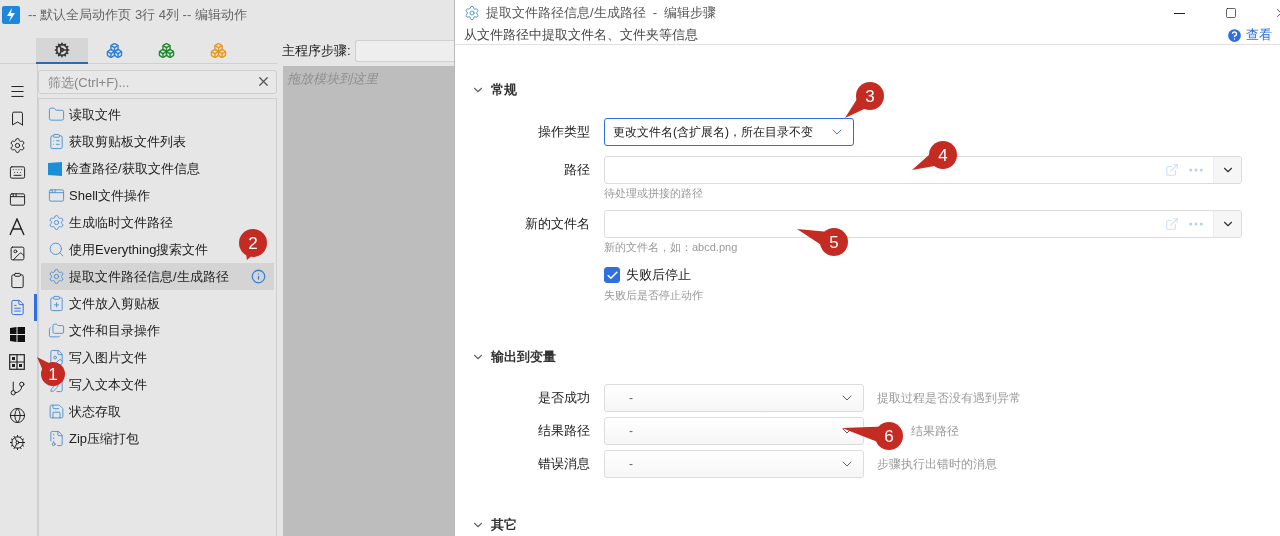 The width and height of the screenshot is (1280, 536). I want to click on grid-icon, so click(17, 361).